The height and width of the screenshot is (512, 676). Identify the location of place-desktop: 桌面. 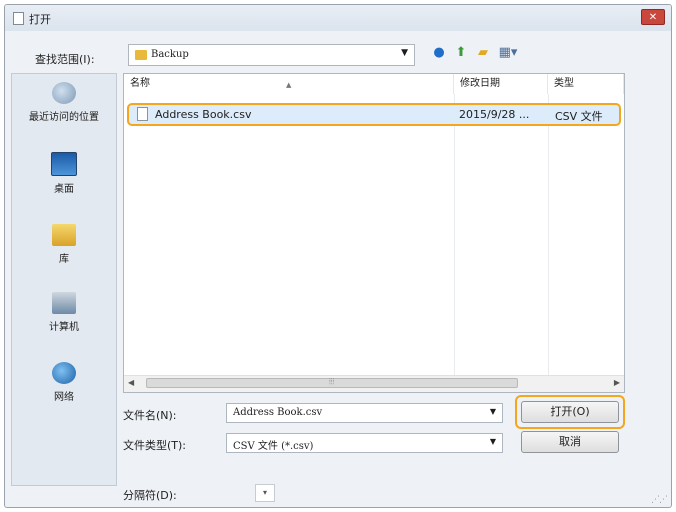
(64, 173).